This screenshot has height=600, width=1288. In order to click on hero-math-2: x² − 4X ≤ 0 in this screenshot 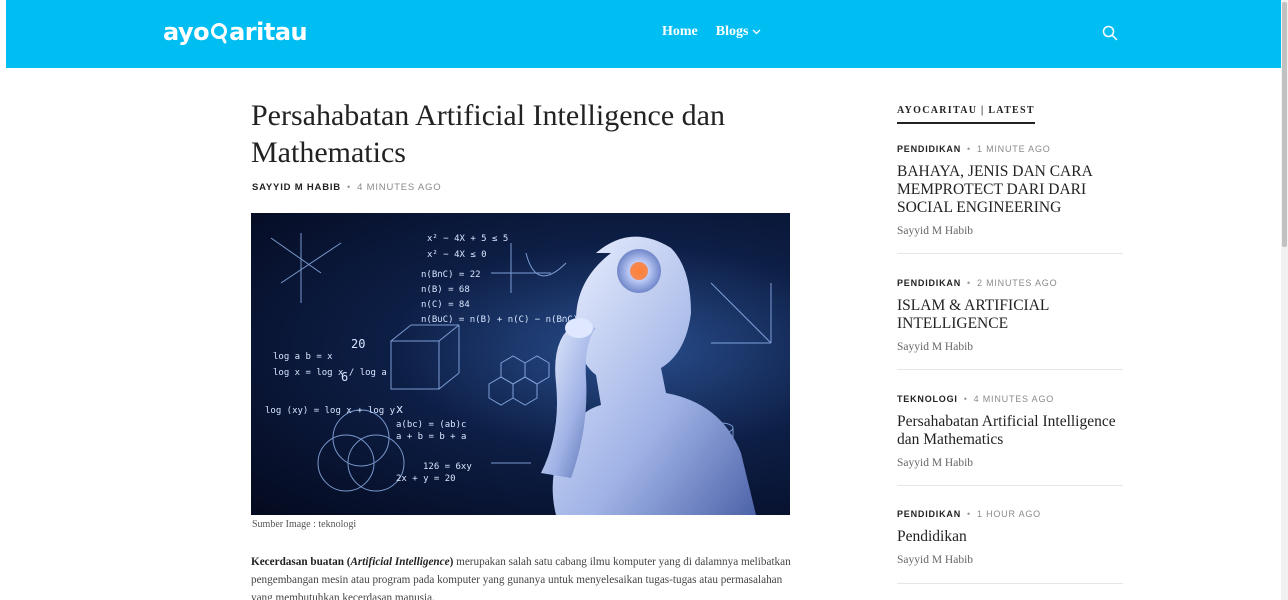, I will do `click(457, 255)`.